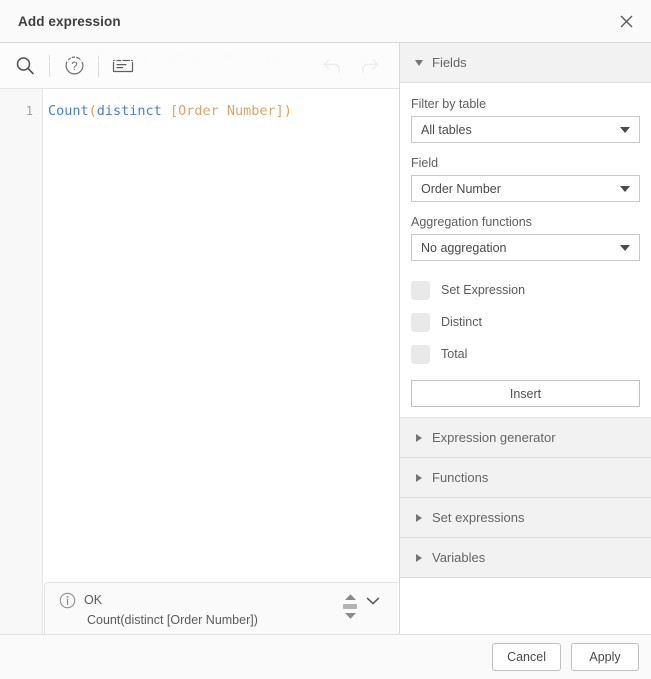 The width and height of the screenshot is (651, 679). I want to click on dialog-header: Add expression, so click(325, 21).